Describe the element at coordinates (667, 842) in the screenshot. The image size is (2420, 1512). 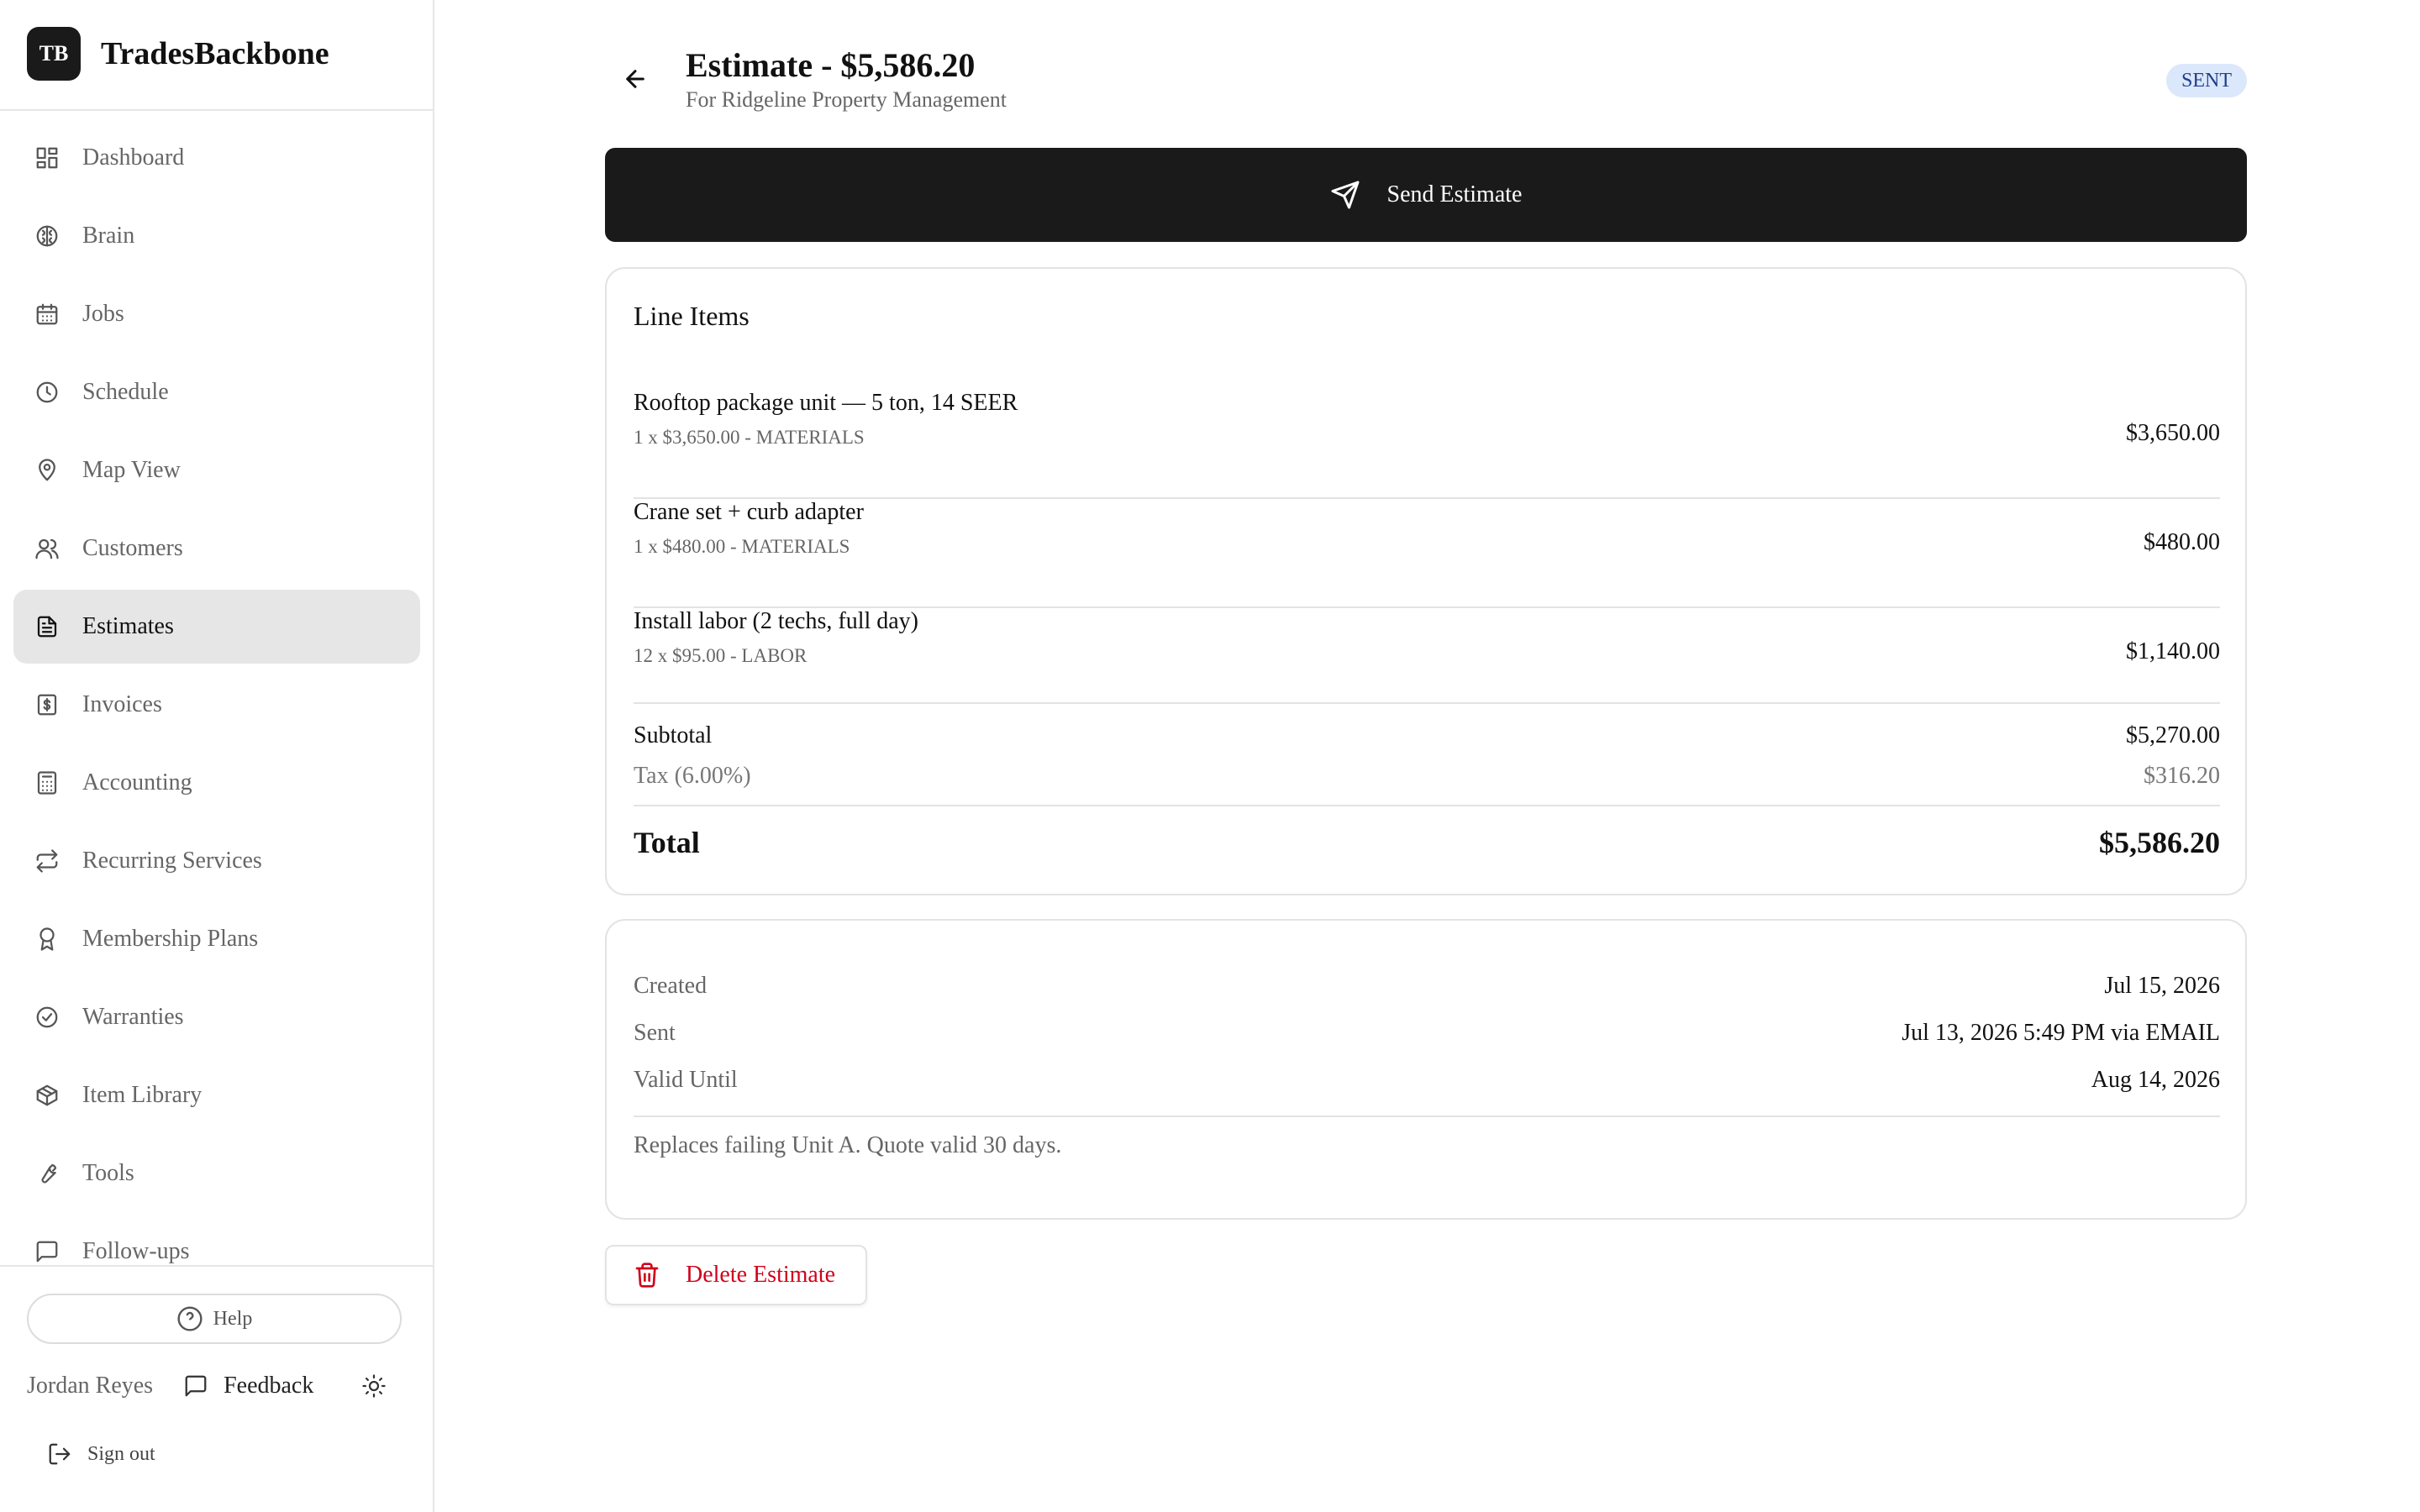
I see `total-label: Total` at that location.